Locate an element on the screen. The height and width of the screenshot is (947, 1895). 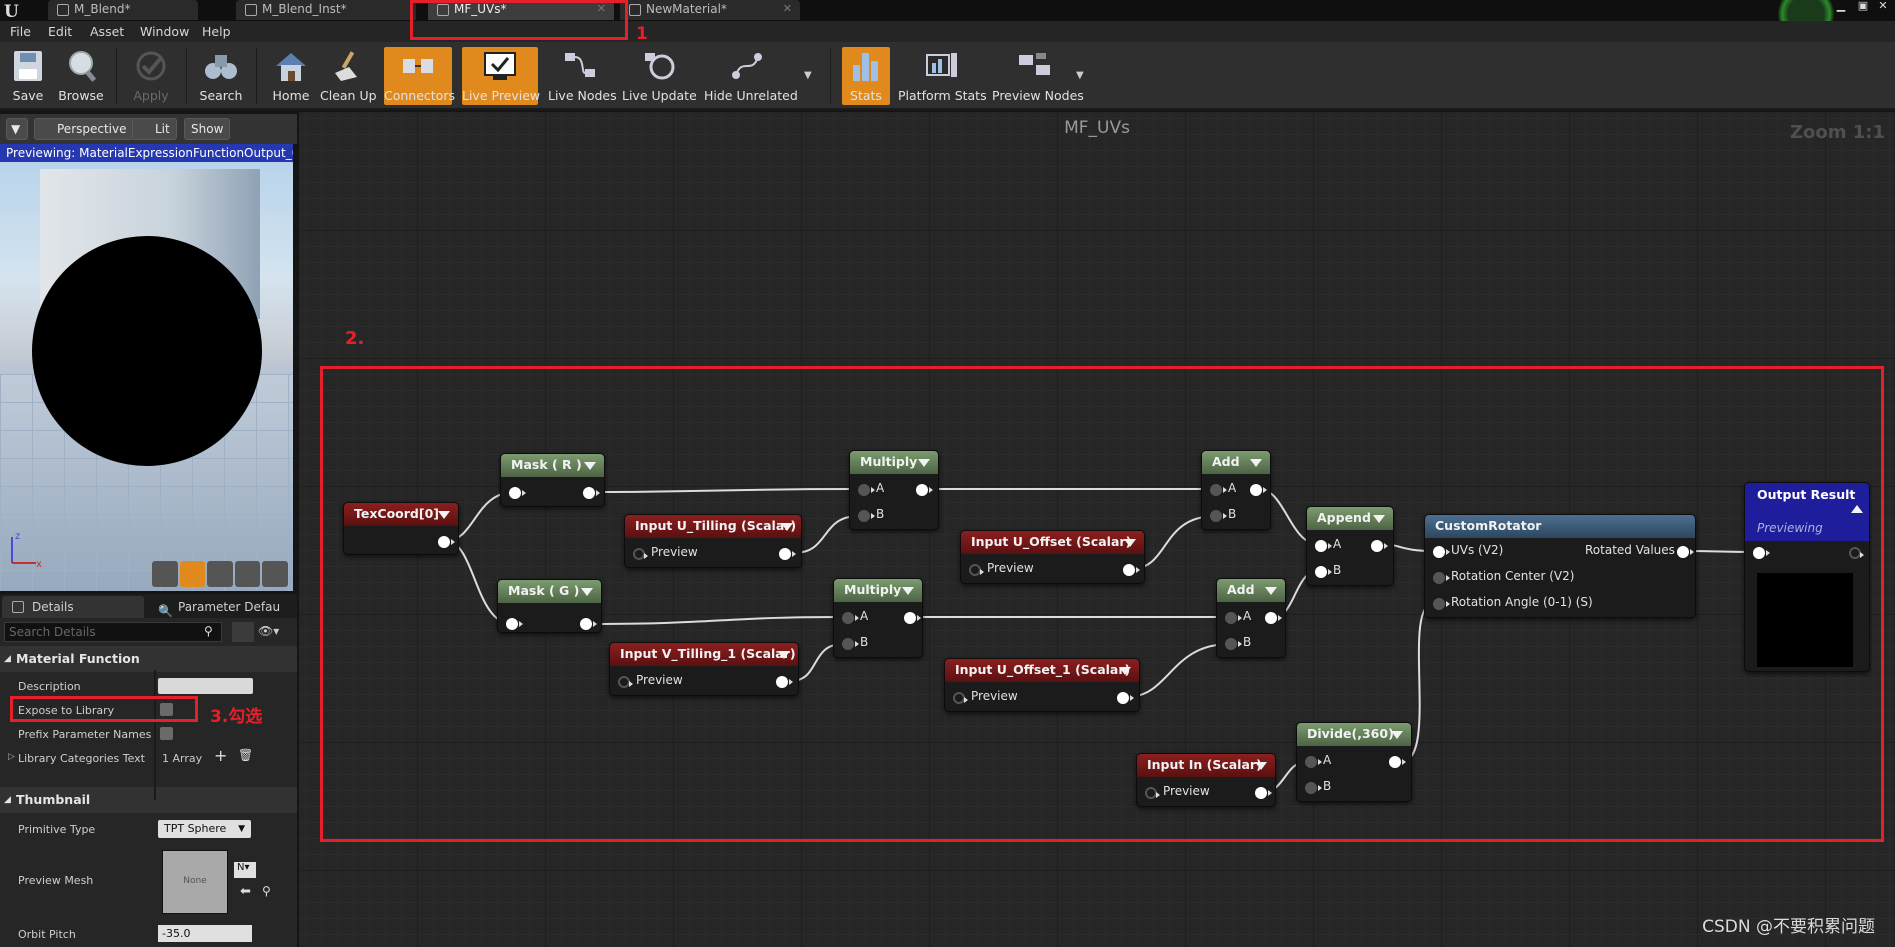
annotation-box-expose is located at coordinates (104, 709).